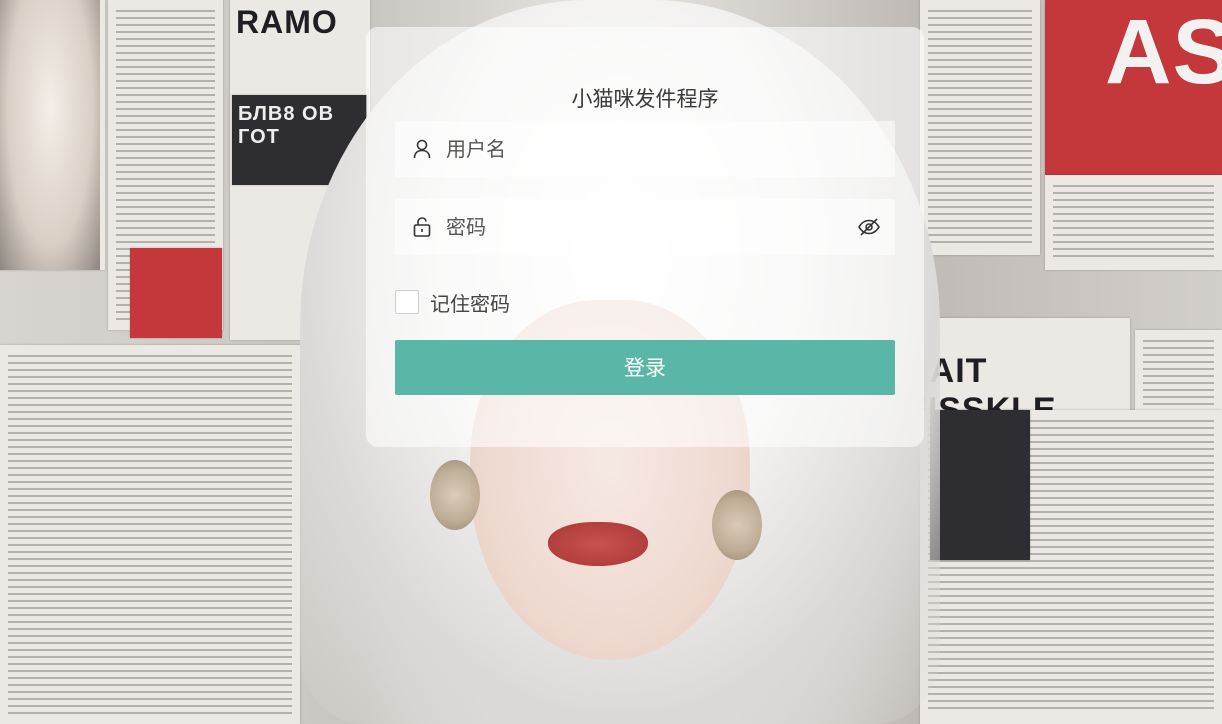  What do you see at coordinates (455, 495) in the screenshot?
I see `earring-left` at bounding box center [455, 495].